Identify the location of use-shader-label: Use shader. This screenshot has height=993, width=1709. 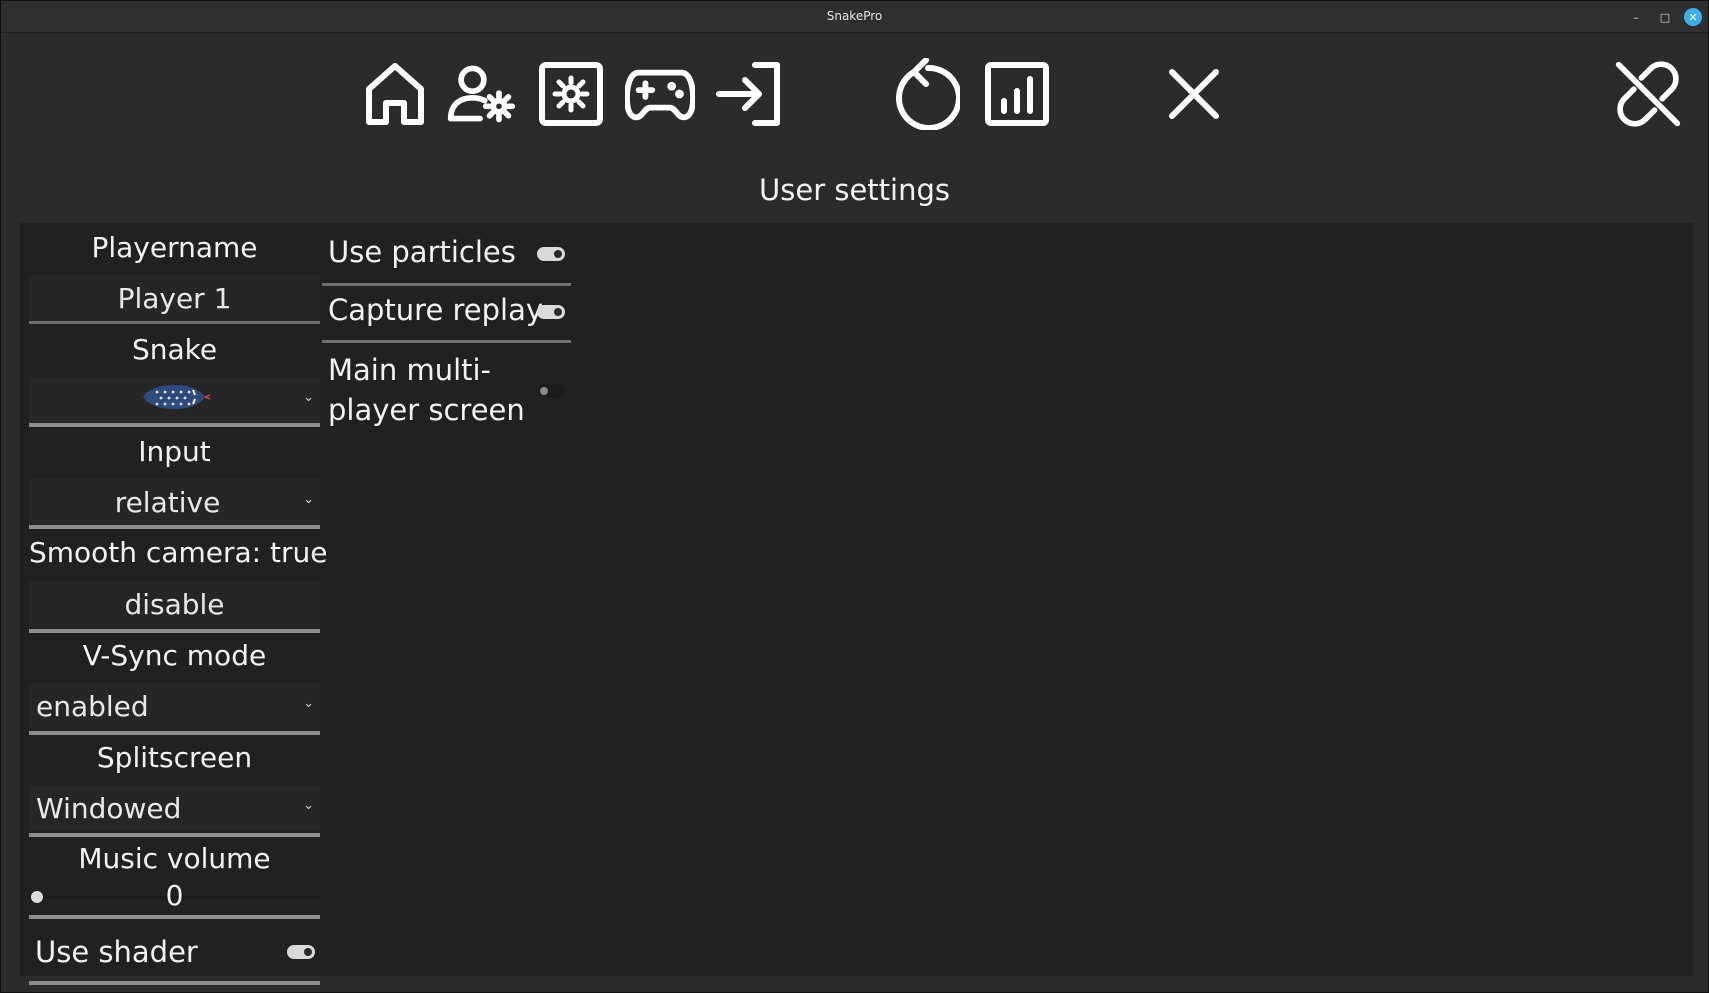
(116, 952).